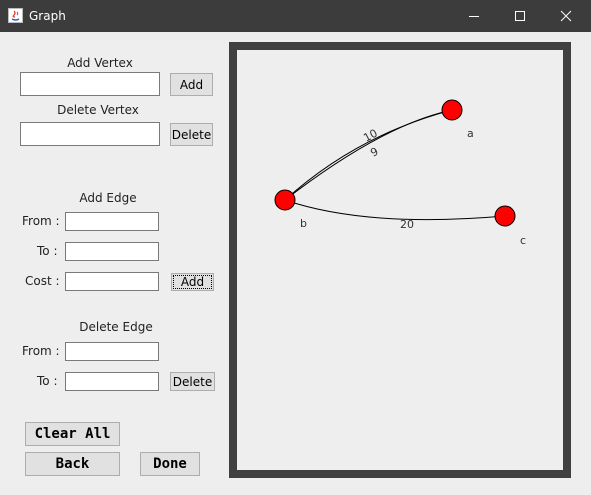 The image size is (591, 495). What do you see at coordinates (112, 281) in the screenshot?
I see `add-edge-cost-input` at bounding box center [112, 281].